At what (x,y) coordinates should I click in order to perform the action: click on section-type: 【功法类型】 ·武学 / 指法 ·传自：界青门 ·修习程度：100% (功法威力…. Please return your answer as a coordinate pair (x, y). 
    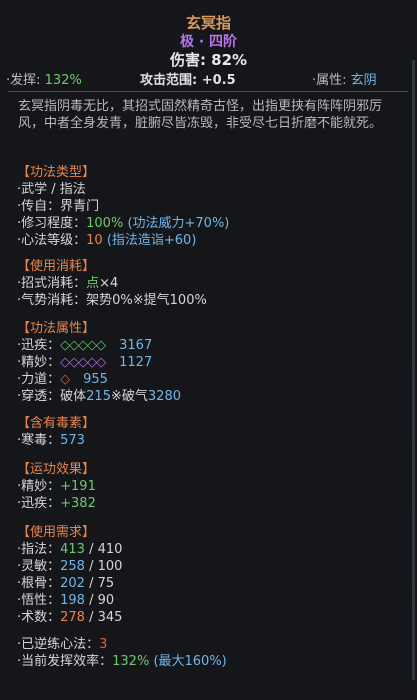
    Looking at the image, I should click on (123, 206).